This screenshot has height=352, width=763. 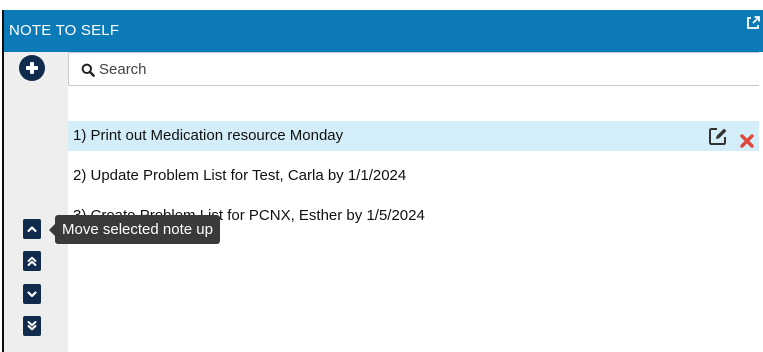 What do you see at coordinates (718, 136) in the screenshot?
I see `edit-icon` at bounding box center [718, 136].